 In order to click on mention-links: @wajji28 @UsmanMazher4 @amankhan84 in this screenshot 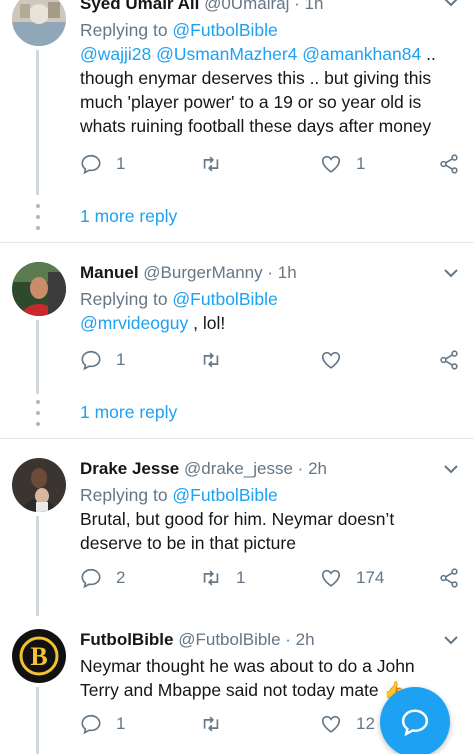, I will do `click(250, 54)`.